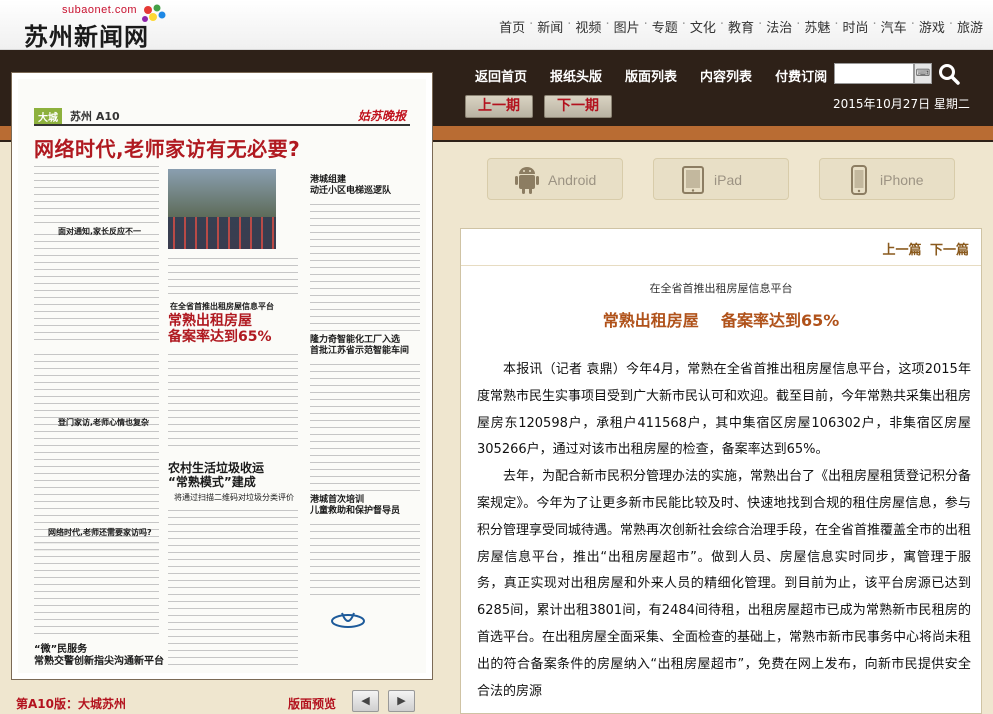  What do you see at coordinates (902, 180) in the screenshot?
I see `iphone-label: iPhone` at bounding box center [902, 180].